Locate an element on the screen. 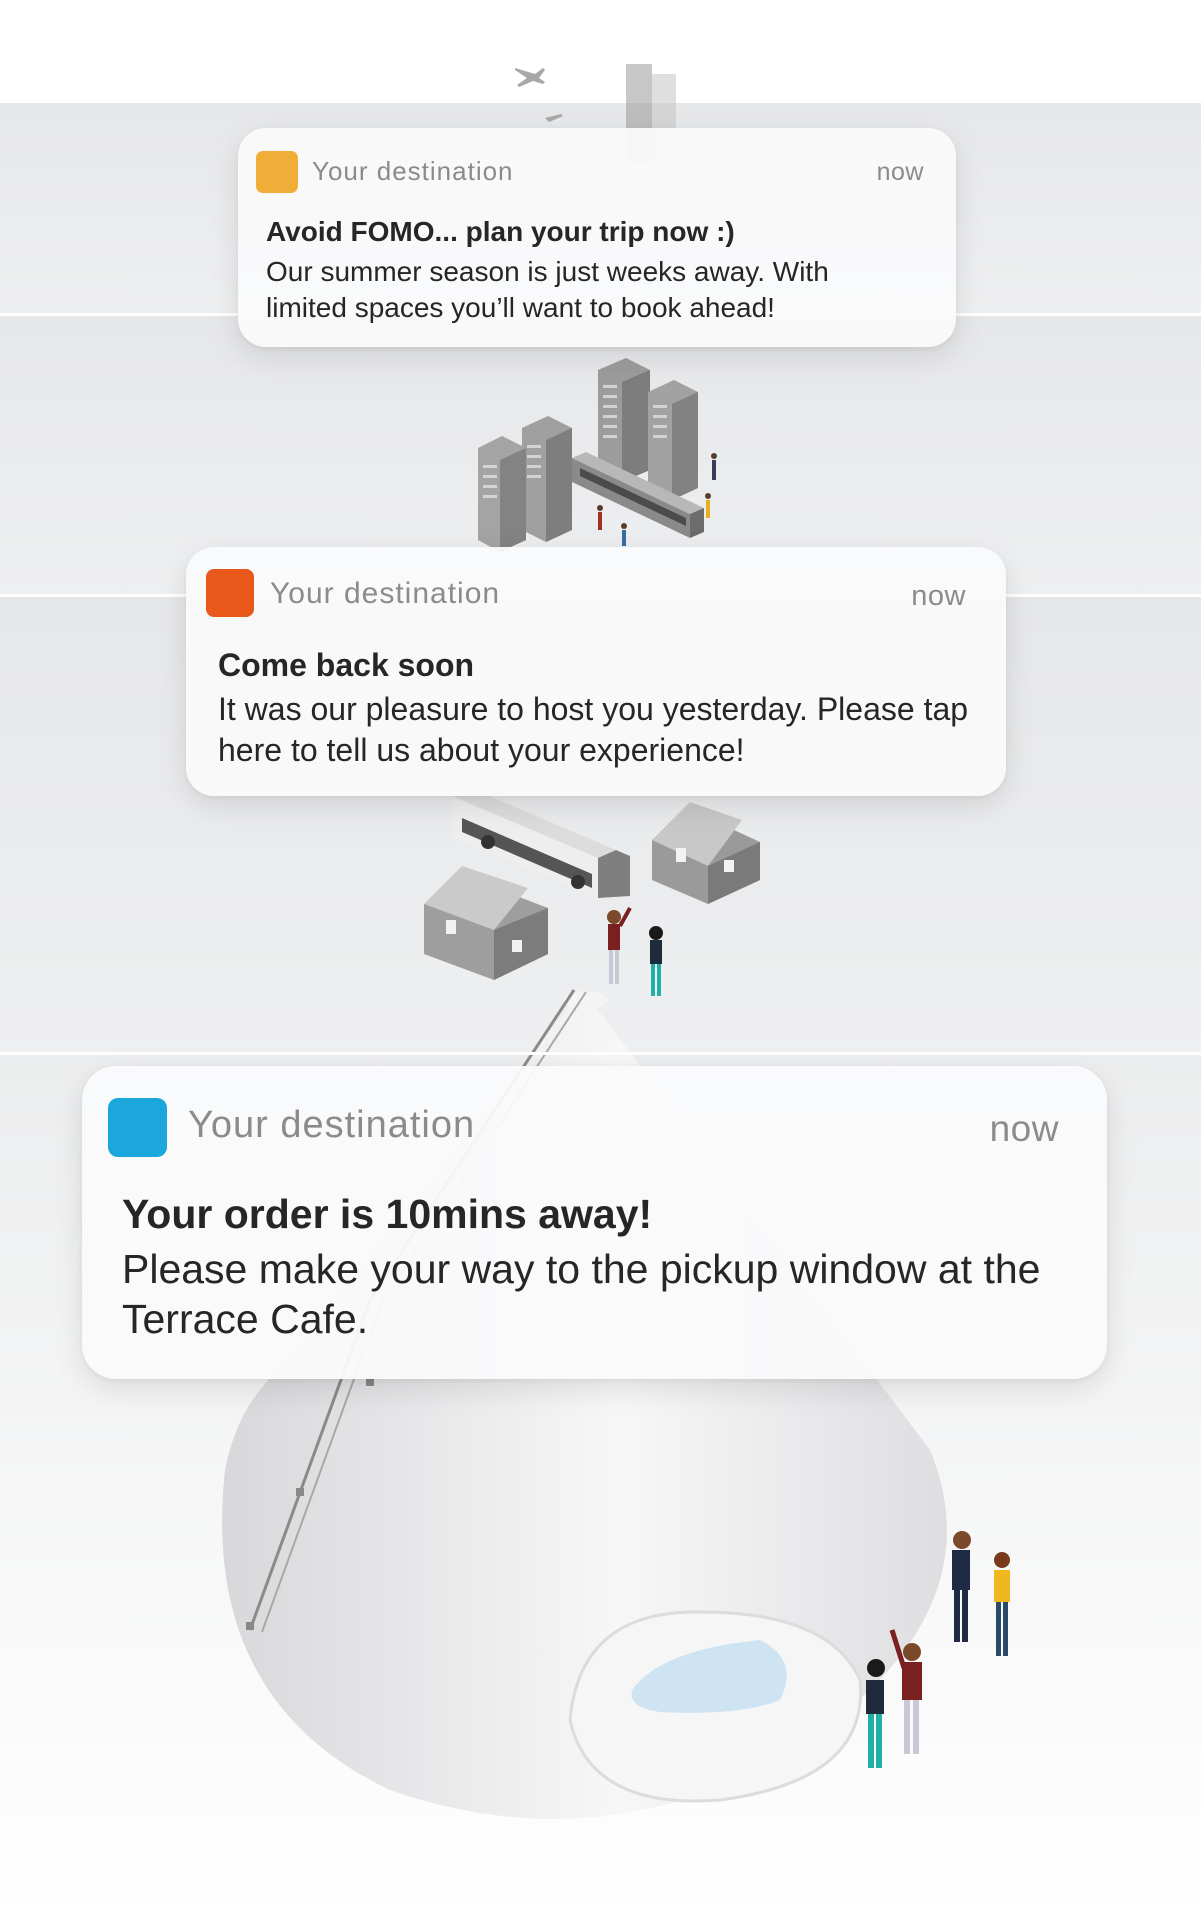  notification-title: Avoid FOMO... plan your trip now :) is located at coordinates (500, 231).